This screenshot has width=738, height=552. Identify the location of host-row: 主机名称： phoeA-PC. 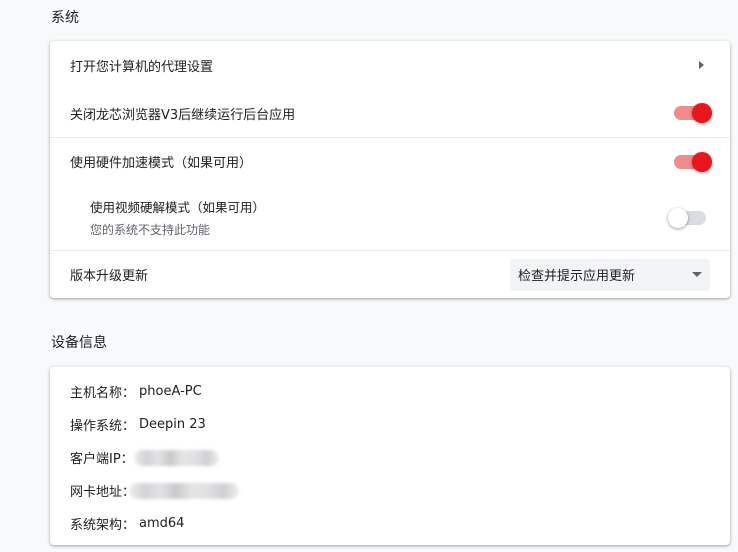
(390, 391).